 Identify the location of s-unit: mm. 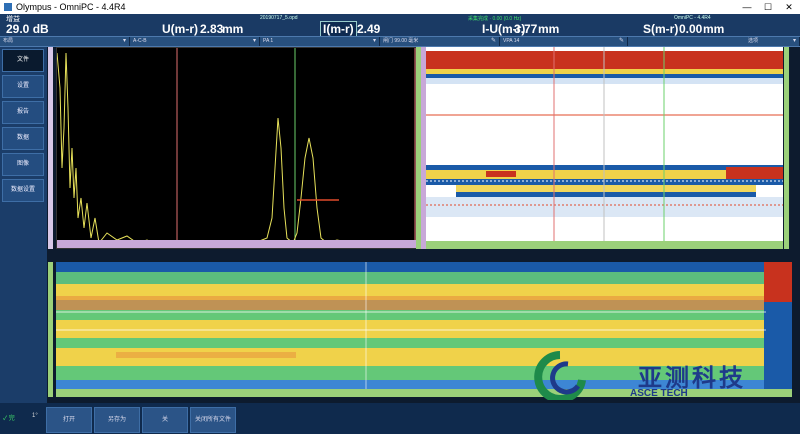
(714, 29).